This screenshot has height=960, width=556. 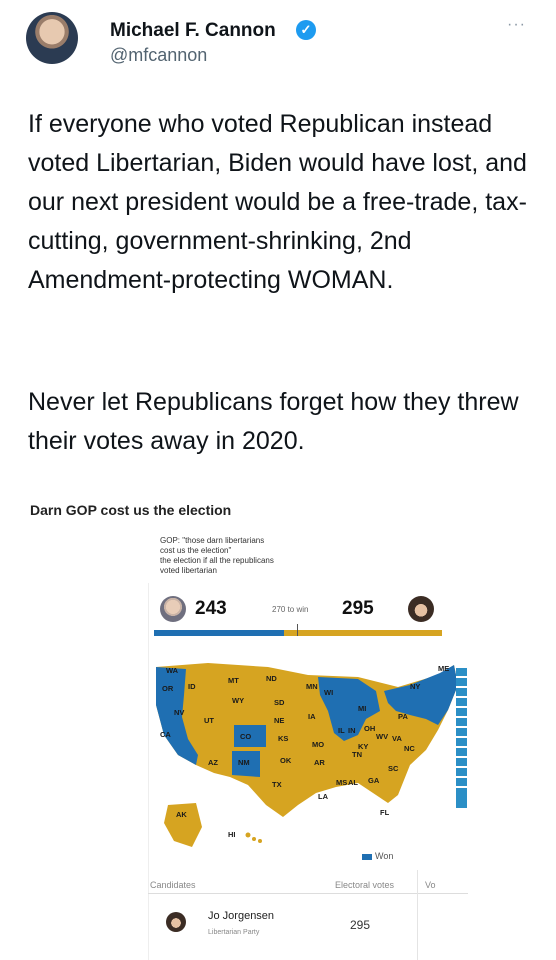 What do you see at coordinates (397, 738) in the screenshot?
I see `state-label-va: VA` at bounding box center [397, 738].